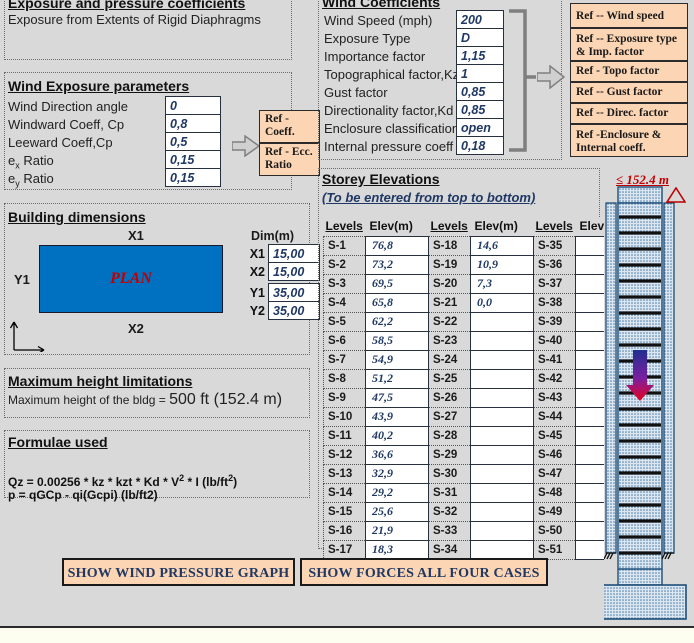  What do you see at coordinates (480, 127) in the screenshot?
I see `enclosure-classification-input: open` at bounding box center [480, 127].